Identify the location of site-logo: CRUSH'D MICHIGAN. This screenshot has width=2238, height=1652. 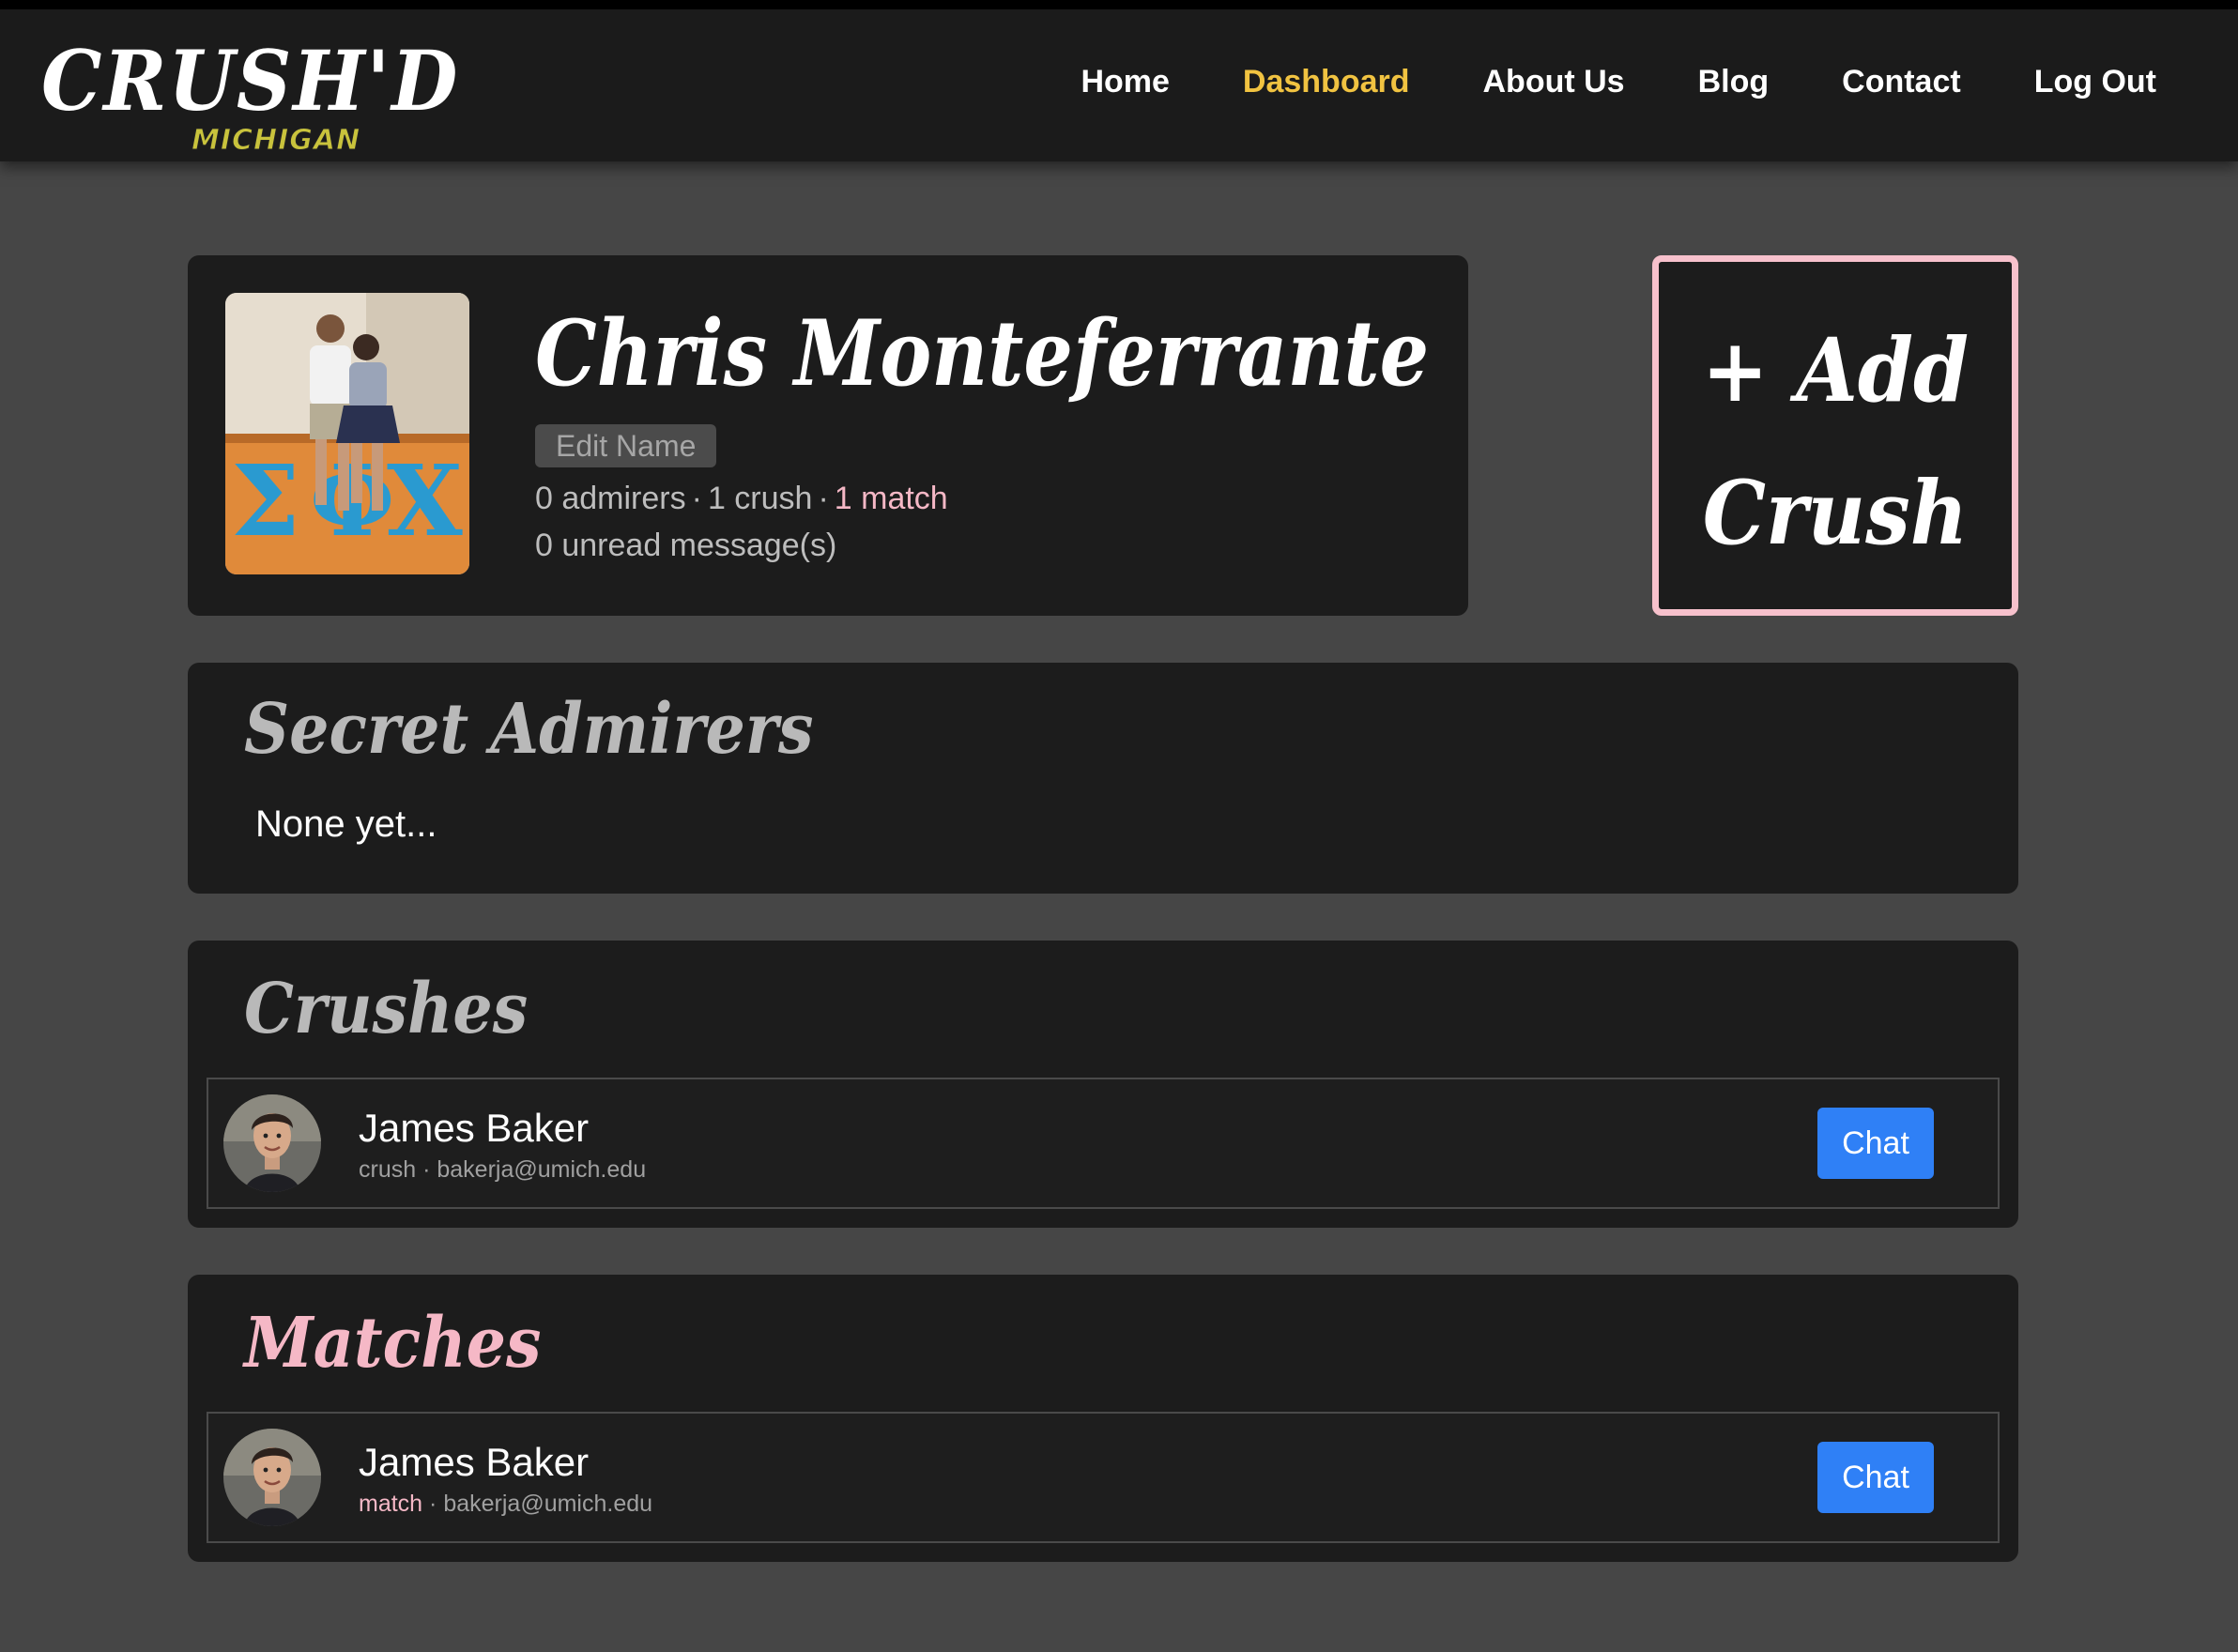
(249, 99).